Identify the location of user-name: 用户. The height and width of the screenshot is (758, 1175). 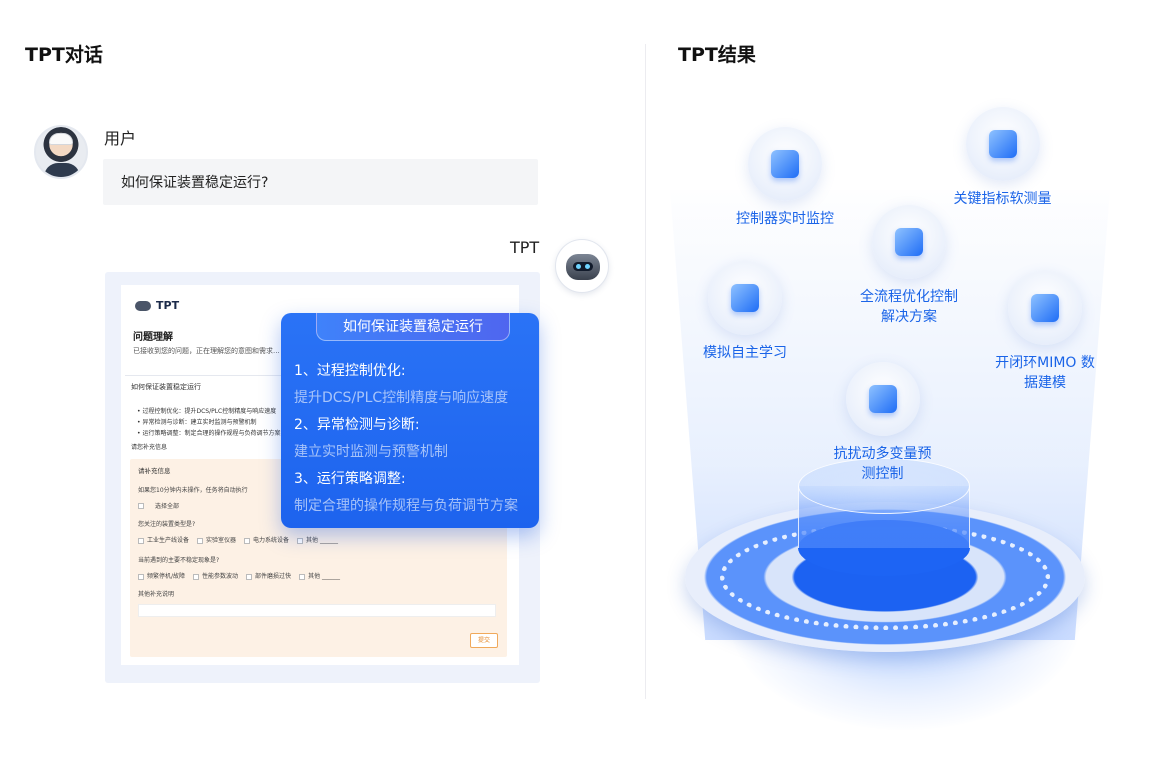
(120, 138).